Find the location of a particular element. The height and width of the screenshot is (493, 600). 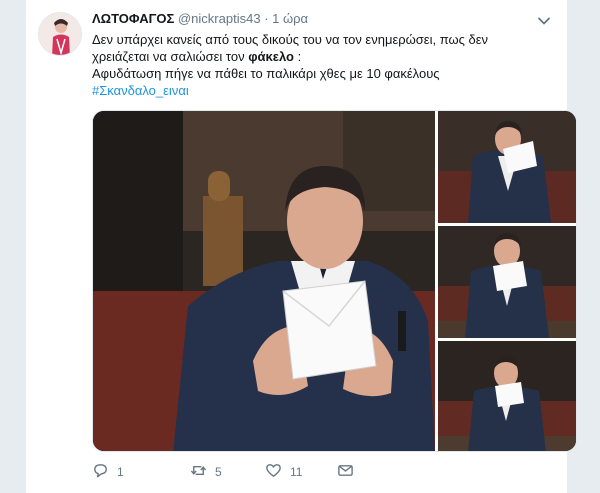

reply-icon is located at coordinates (100, 472).